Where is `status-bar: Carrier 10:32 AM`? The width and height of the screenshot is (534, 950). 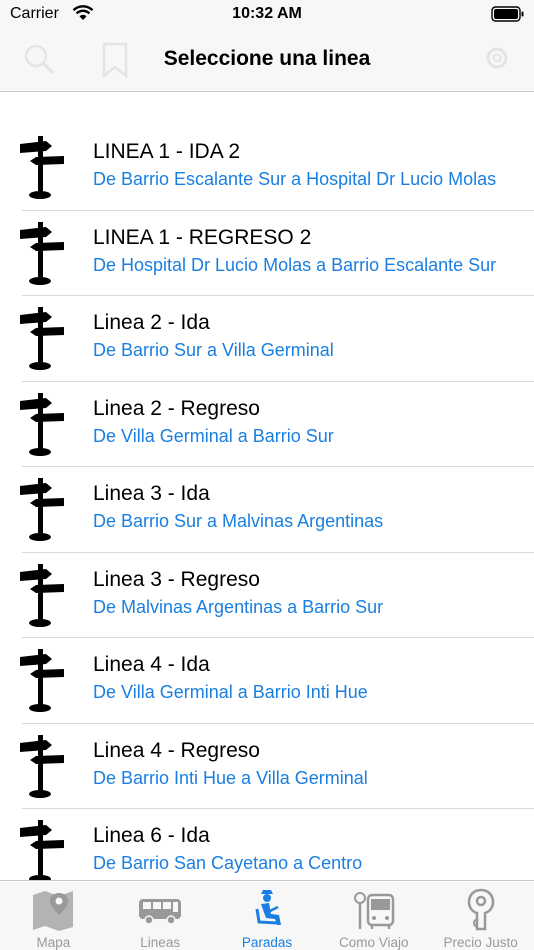
status-bar: Carrier 10:32 AM is located at coordinates (267, 15).